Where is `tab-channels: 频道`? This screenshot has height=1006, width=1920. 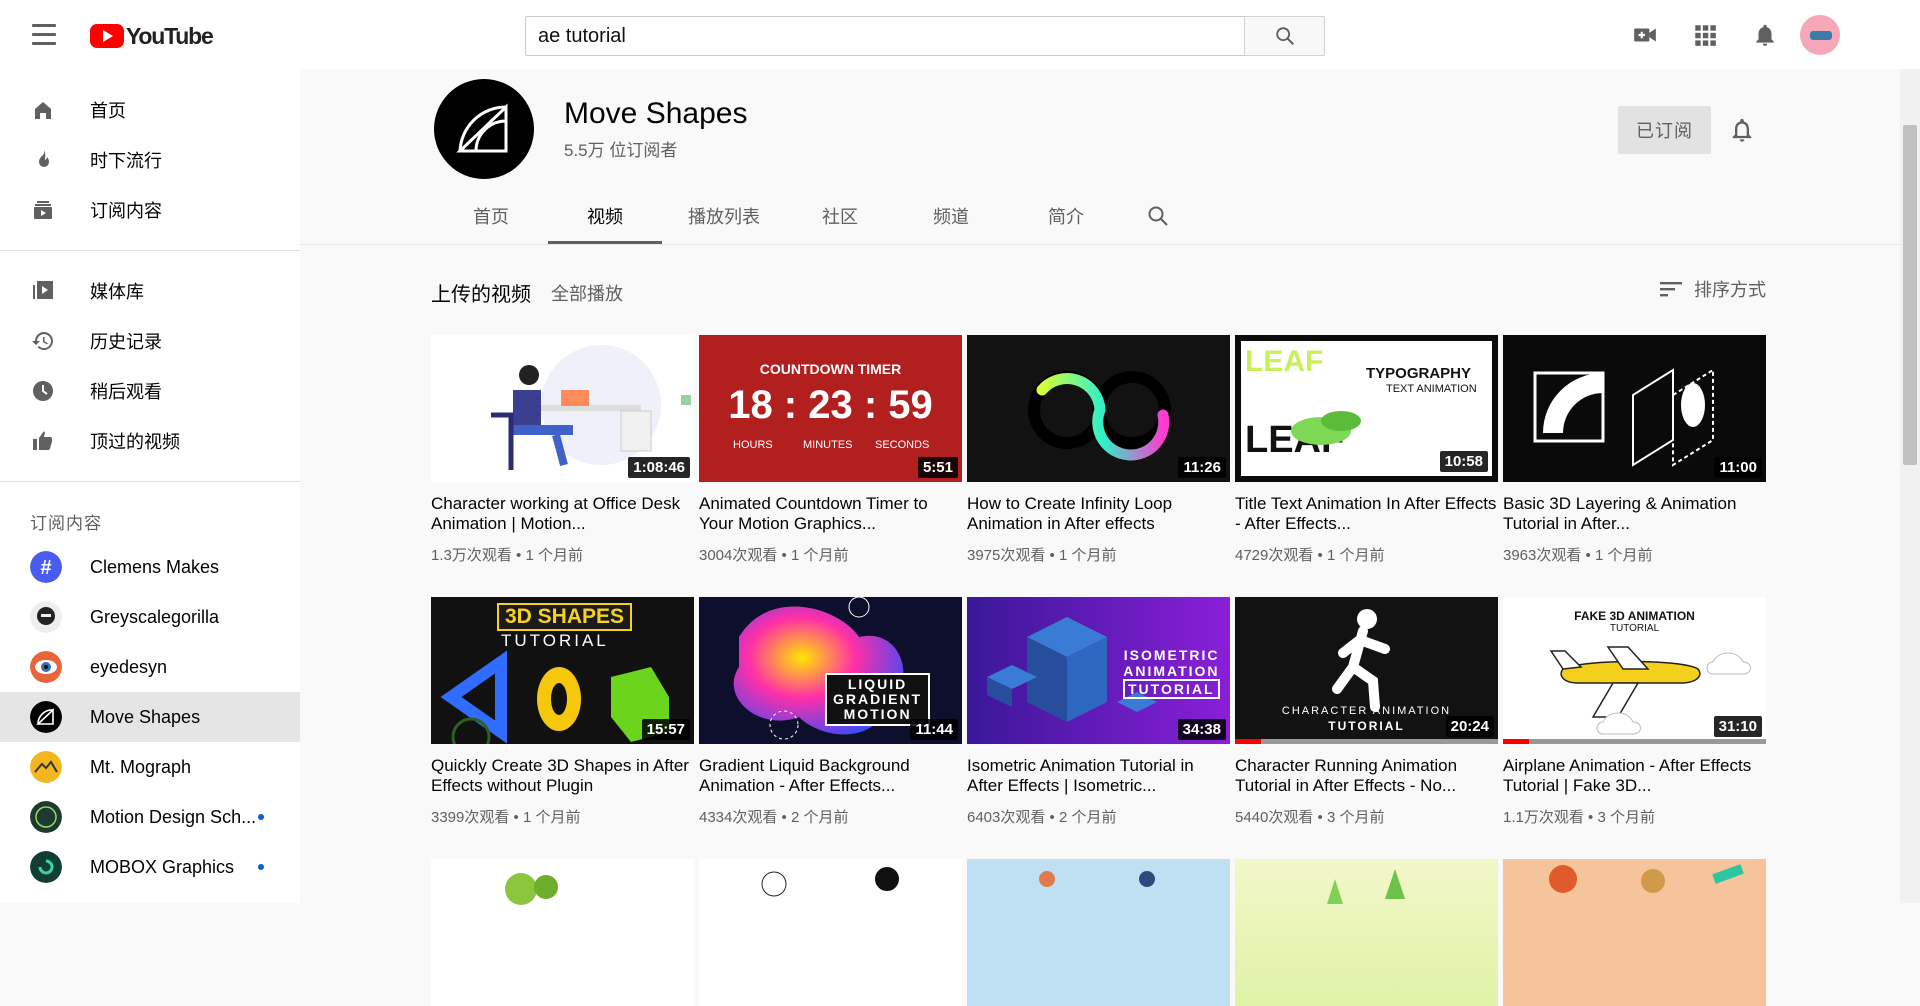 tab-channels: 频道 is located at coordinates (951, 216).